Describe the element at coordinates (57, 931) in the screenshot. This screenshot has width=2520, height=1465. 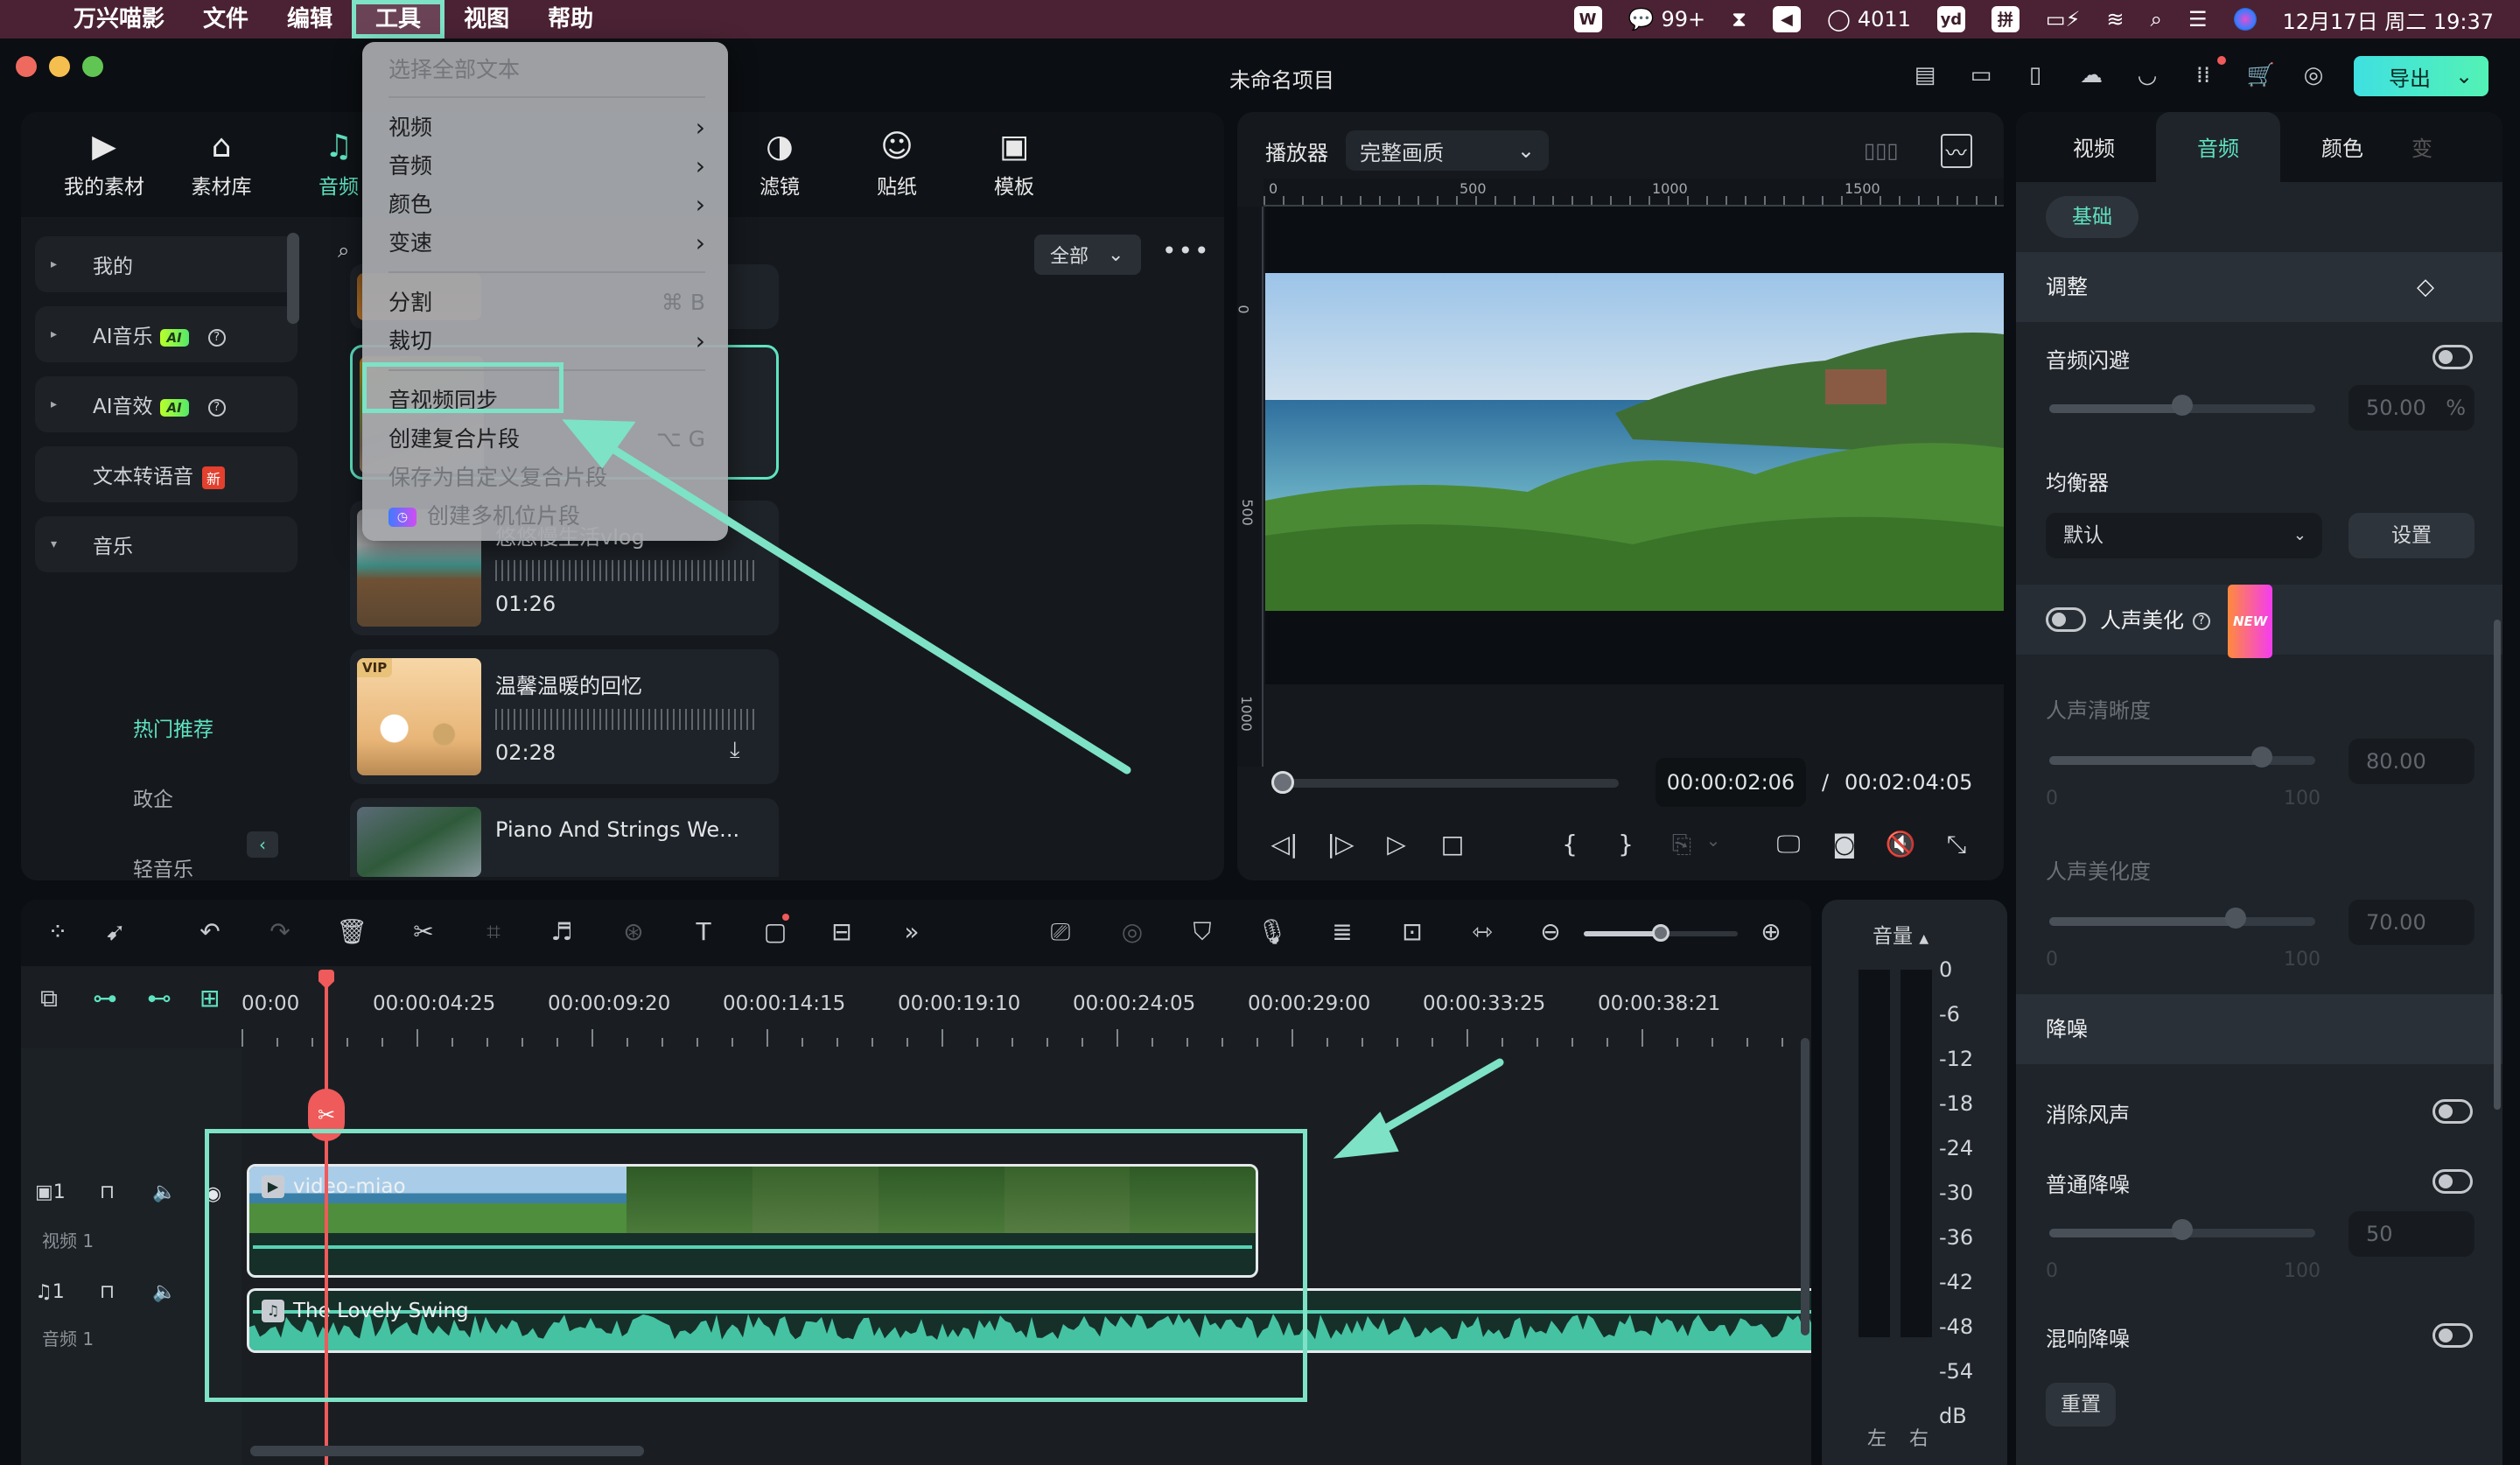
I see `layout-grid-icon: ⁘` at that location.